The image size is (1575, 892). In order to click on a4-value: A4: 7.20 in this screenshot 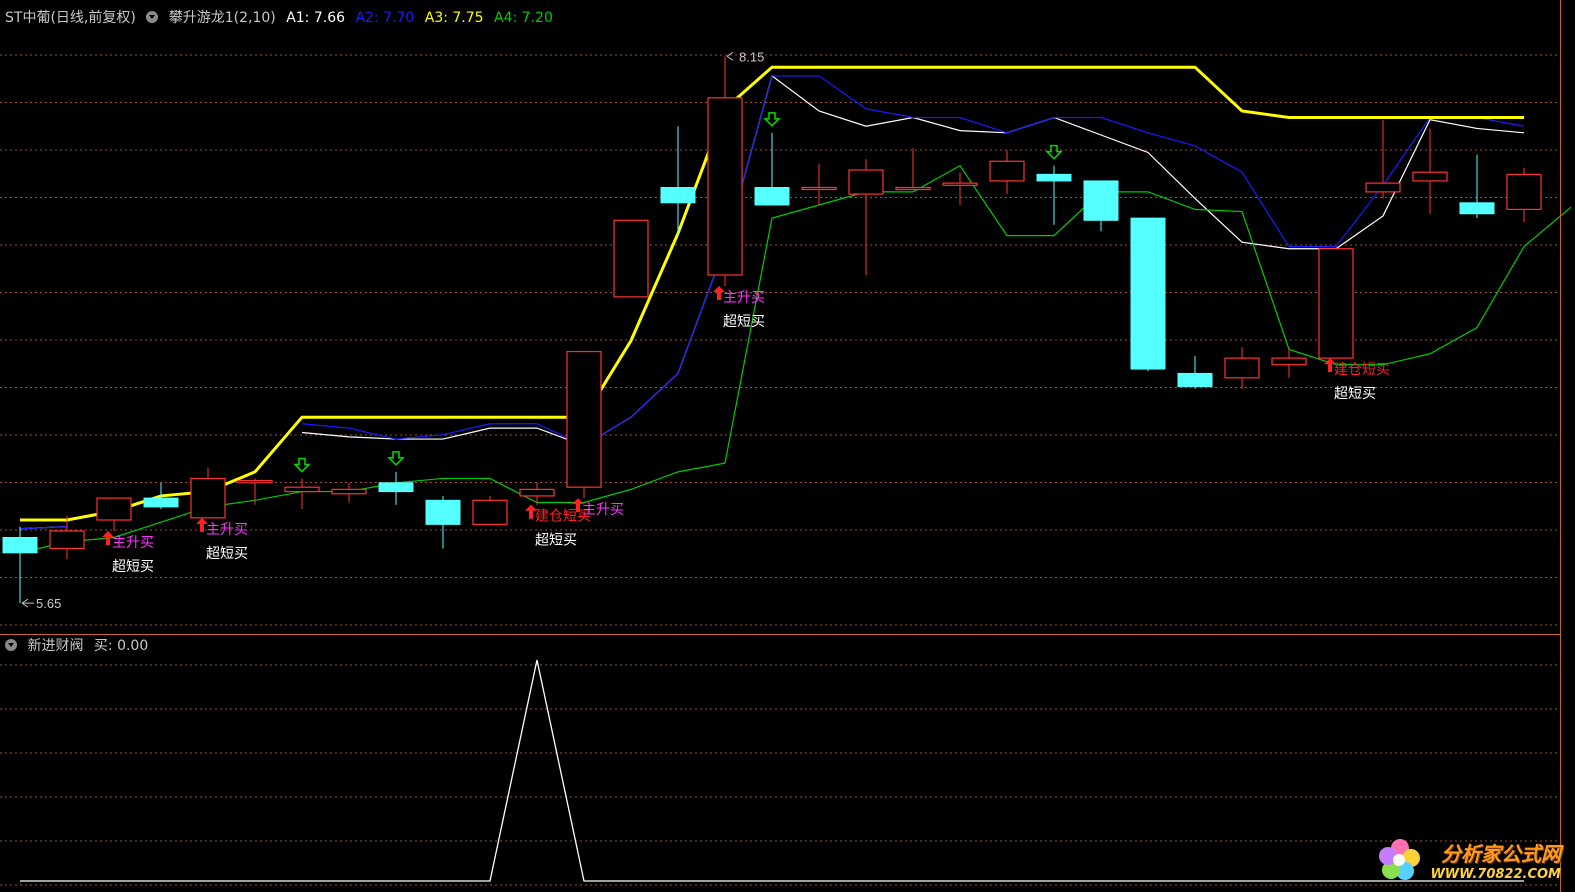, I will do `click(523, 18)`.